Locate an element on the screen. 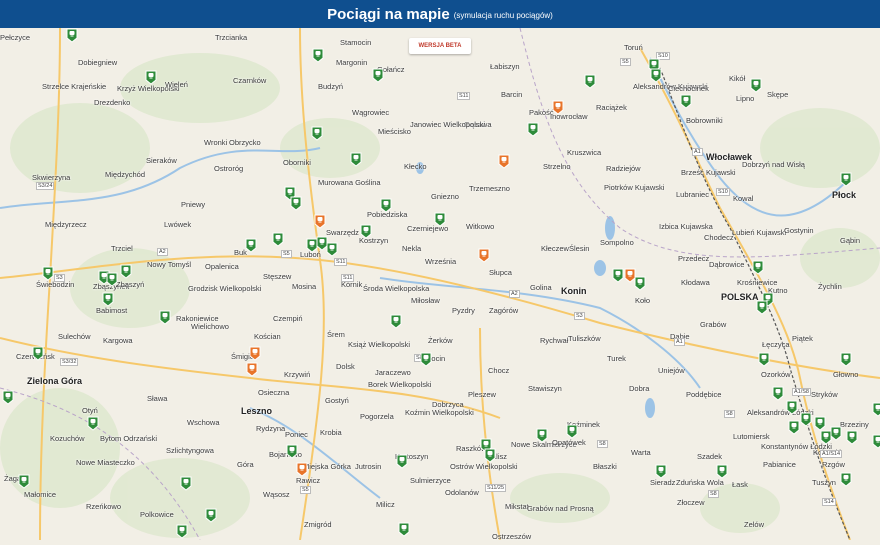  place-label: Sulmierzyce is located at coordinates (430, 480).